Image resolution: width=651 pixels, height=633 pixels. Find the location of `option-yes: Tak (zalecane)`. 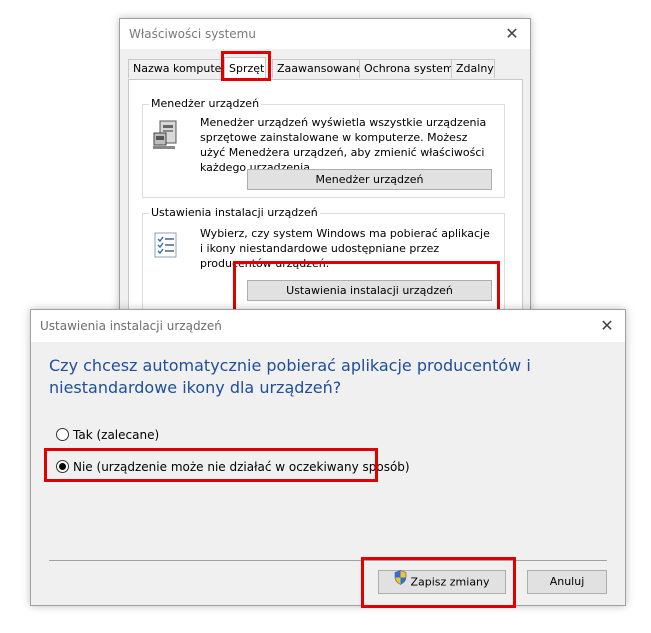

option-yes: Tak (zalecane) is located at coordinates (107, 435).